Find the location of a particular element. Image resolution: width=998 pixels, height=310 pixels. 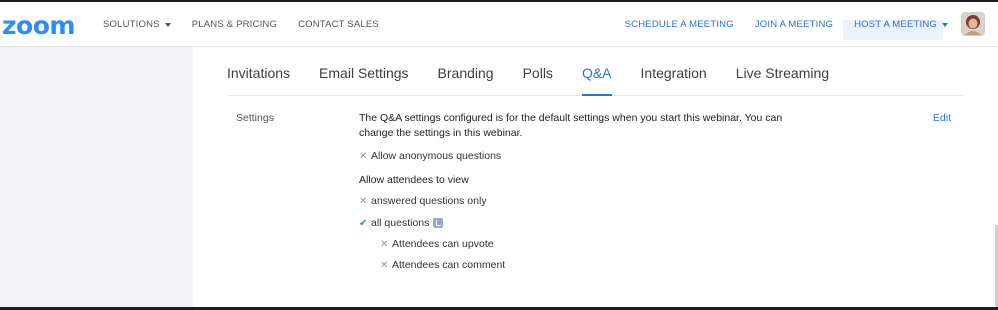

primary-nav: SOLUTIONS PLANS & PRICING CONTACT SALES is located at coordinates (251, 24).